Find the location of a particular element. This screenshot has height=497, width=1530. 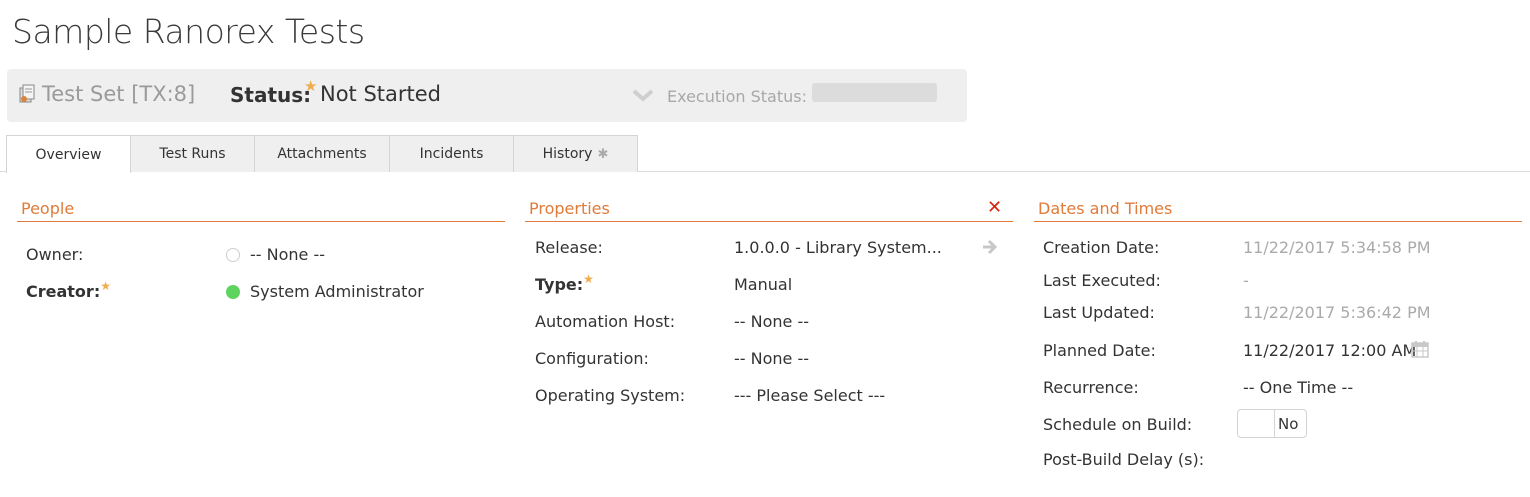

toggle-knob is located at coordinates (1256, 423).